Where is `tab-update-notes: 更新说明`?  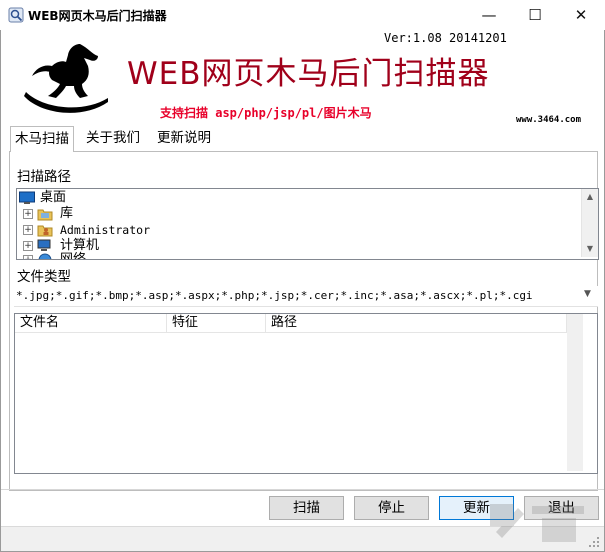
tab-update-notes: 更新说明 is located at coordinates (184, 138).